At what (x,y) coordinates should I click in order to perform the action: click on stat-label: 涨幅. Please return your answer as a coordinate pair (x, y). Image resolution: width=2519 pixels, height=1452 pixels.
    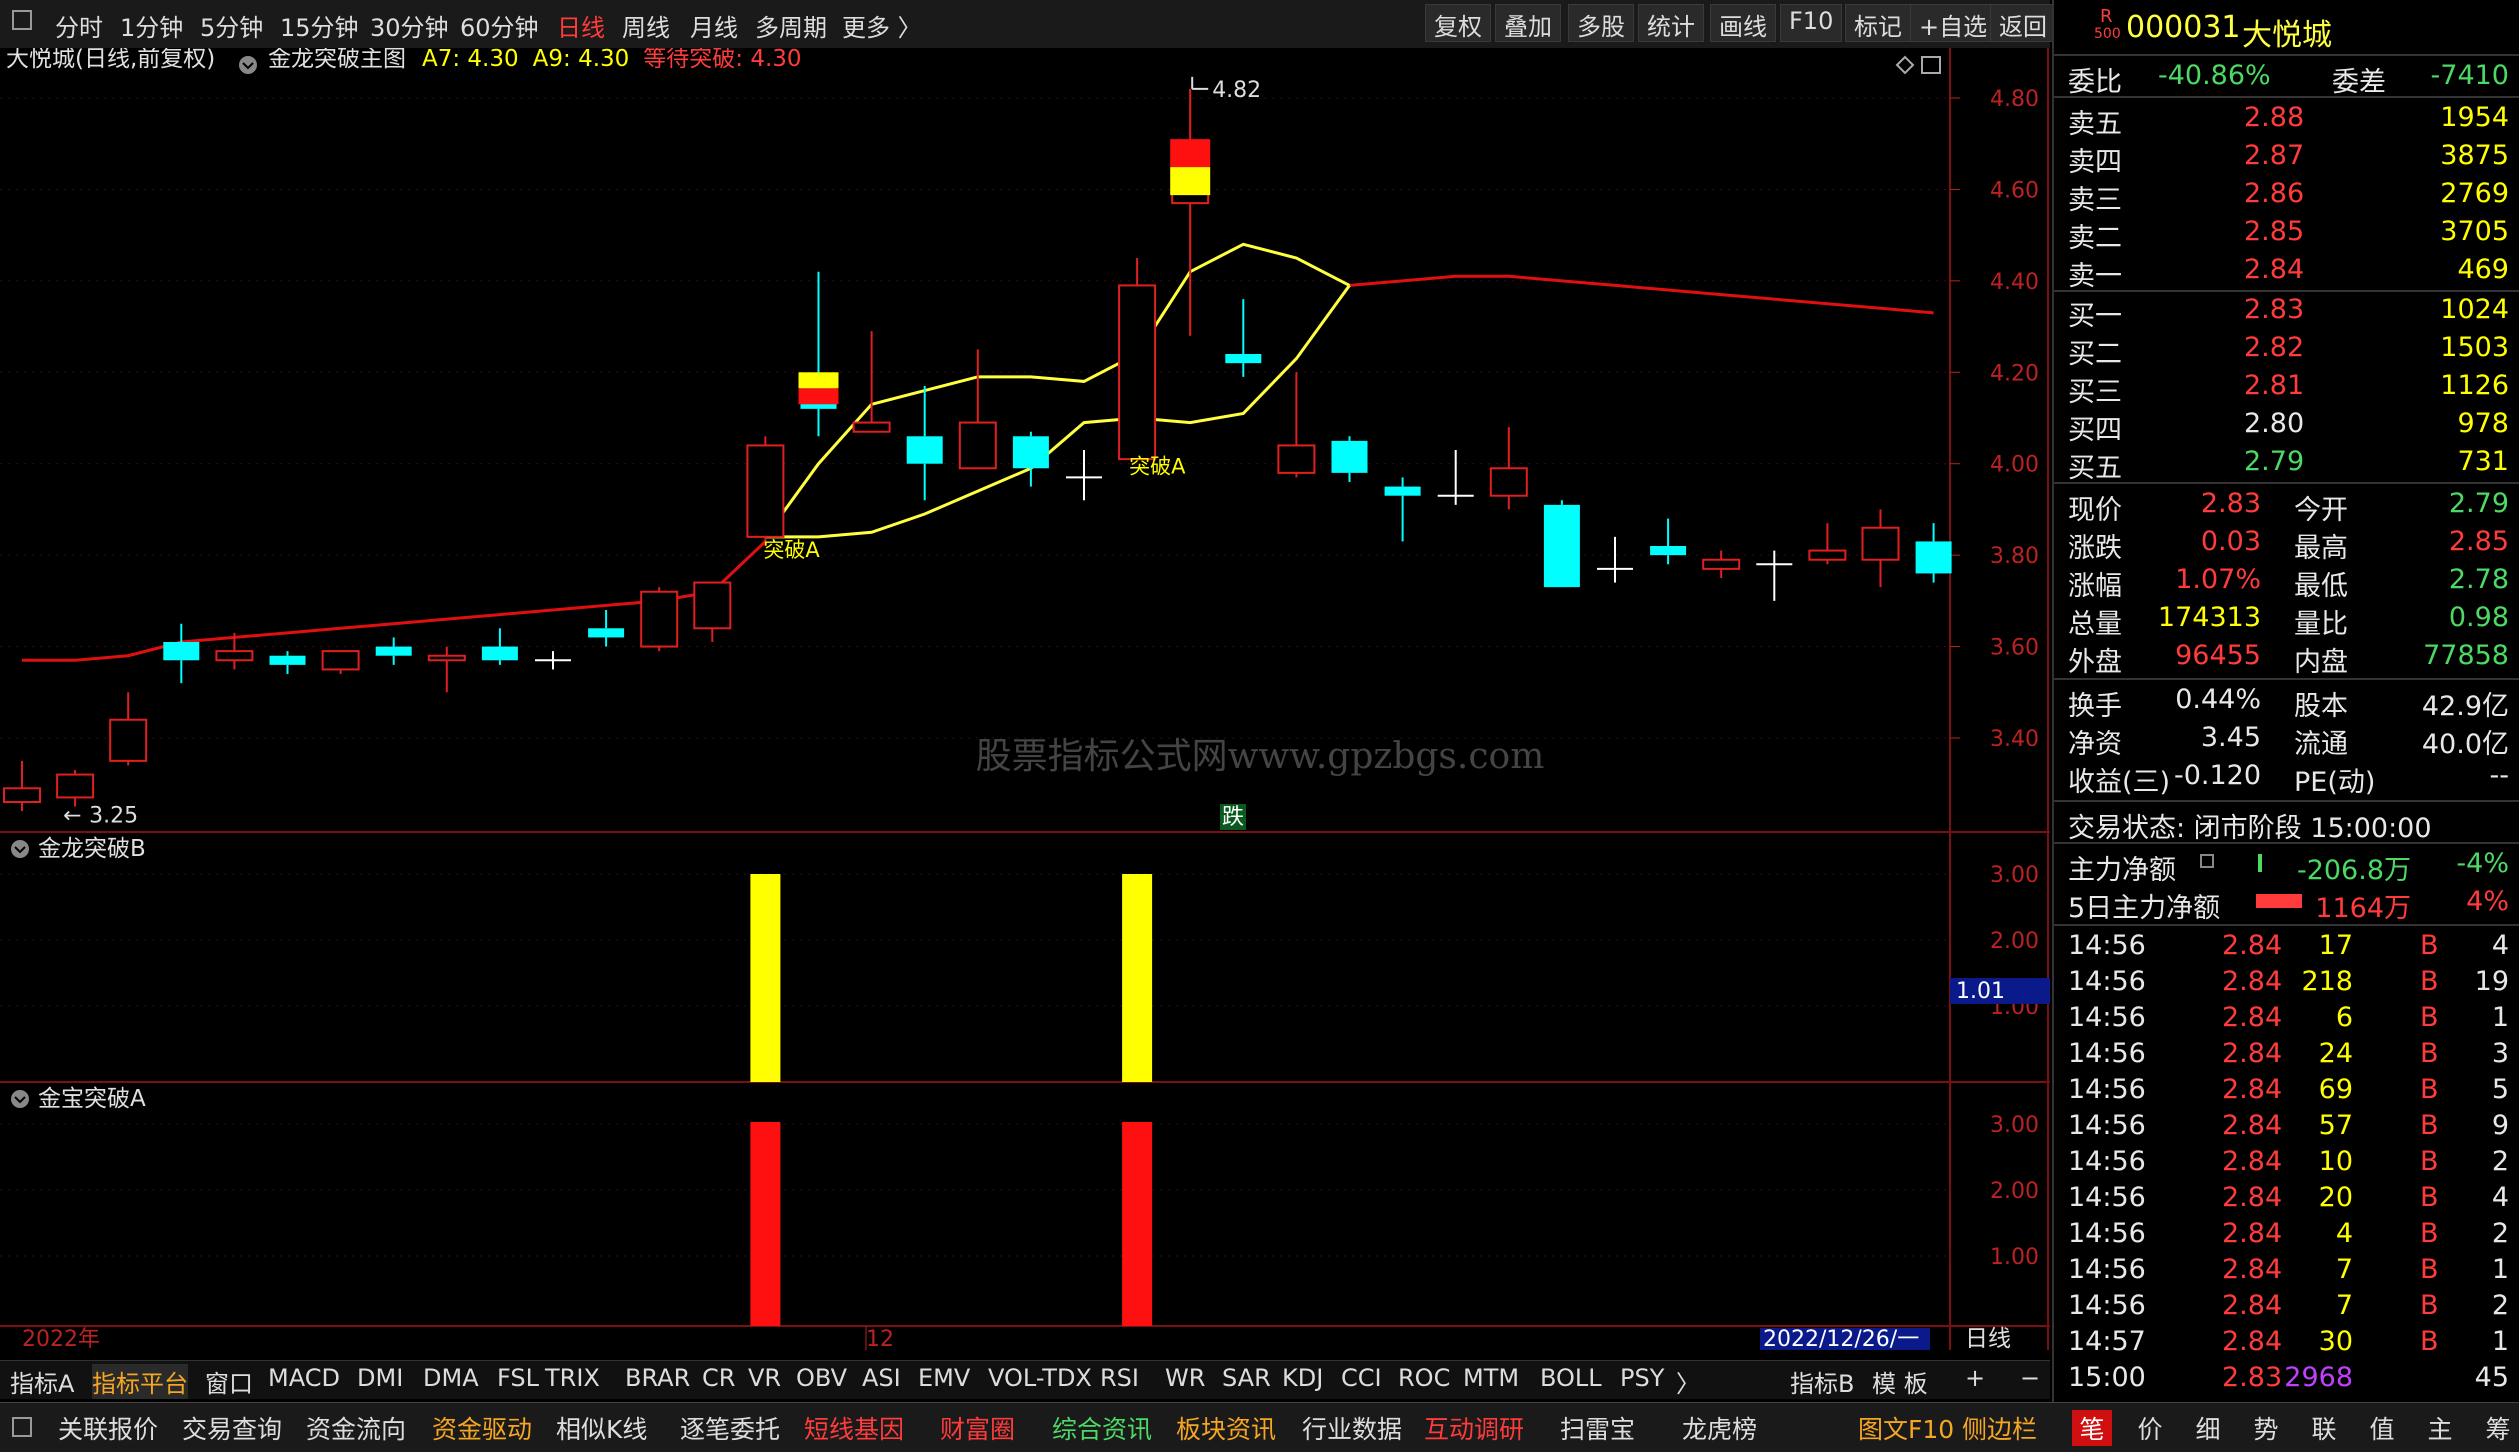
    Looking at the image, I should click on (2095, 586).